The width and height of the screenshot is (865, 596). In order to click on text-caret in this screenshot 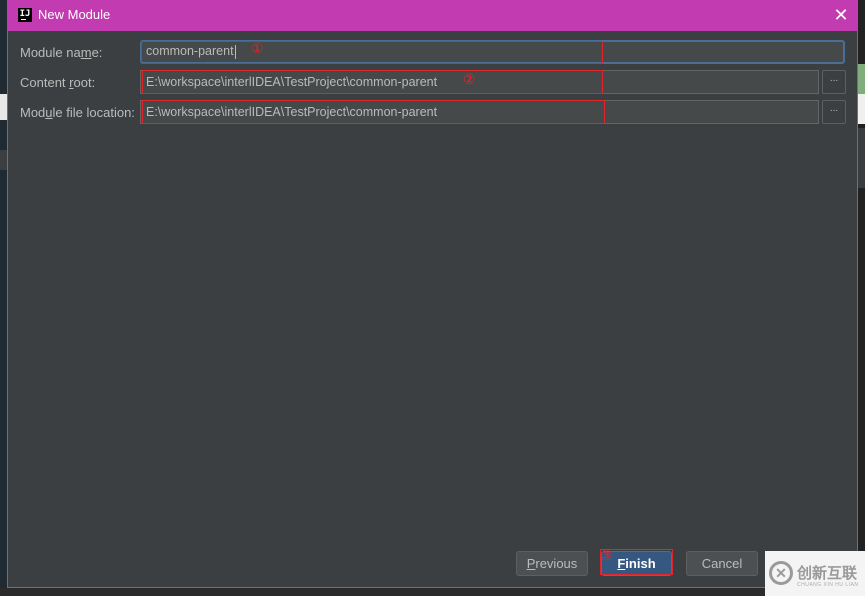, I will do `click(235, 51)`.